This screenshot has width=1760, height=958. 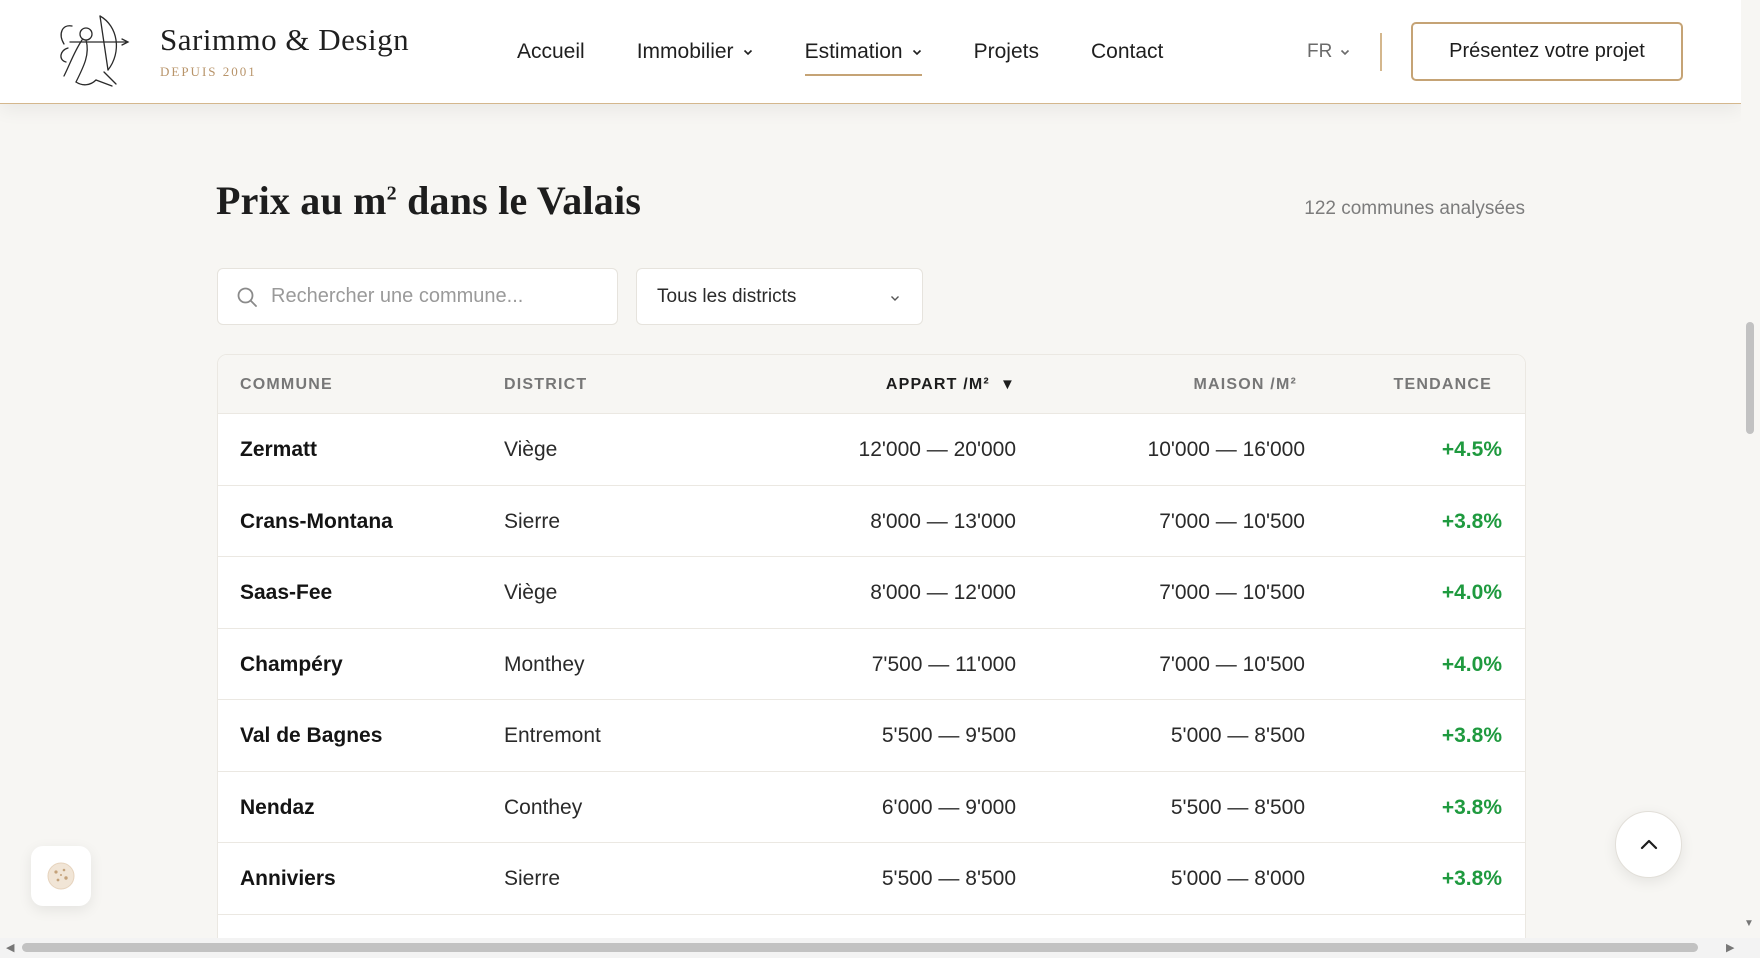 I want to click on cell-commune: Val de Bagnes, so click(x=311, y=735).